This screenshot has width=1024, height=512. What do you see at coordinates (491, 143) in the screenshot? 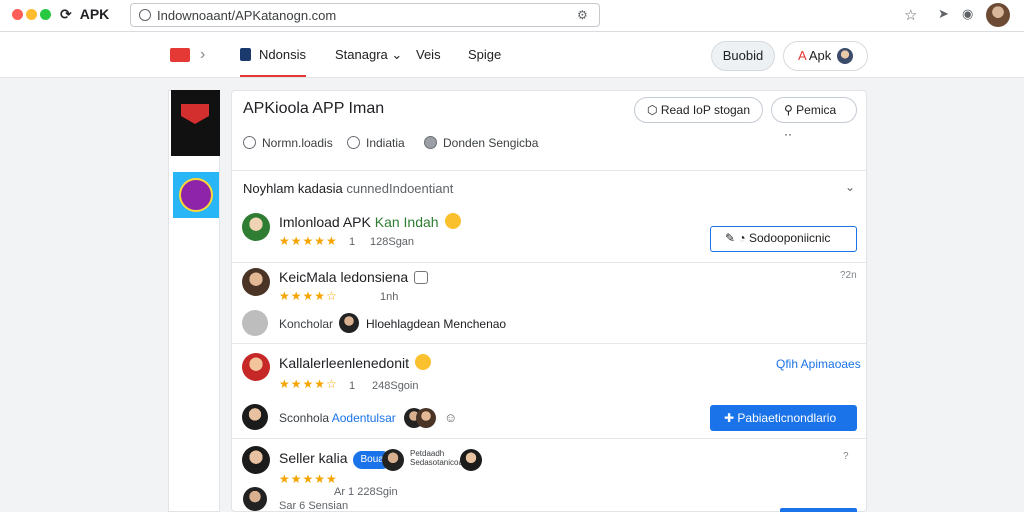
I see `meta-label: Donden Sengicba` at bounding box center [491, 143].